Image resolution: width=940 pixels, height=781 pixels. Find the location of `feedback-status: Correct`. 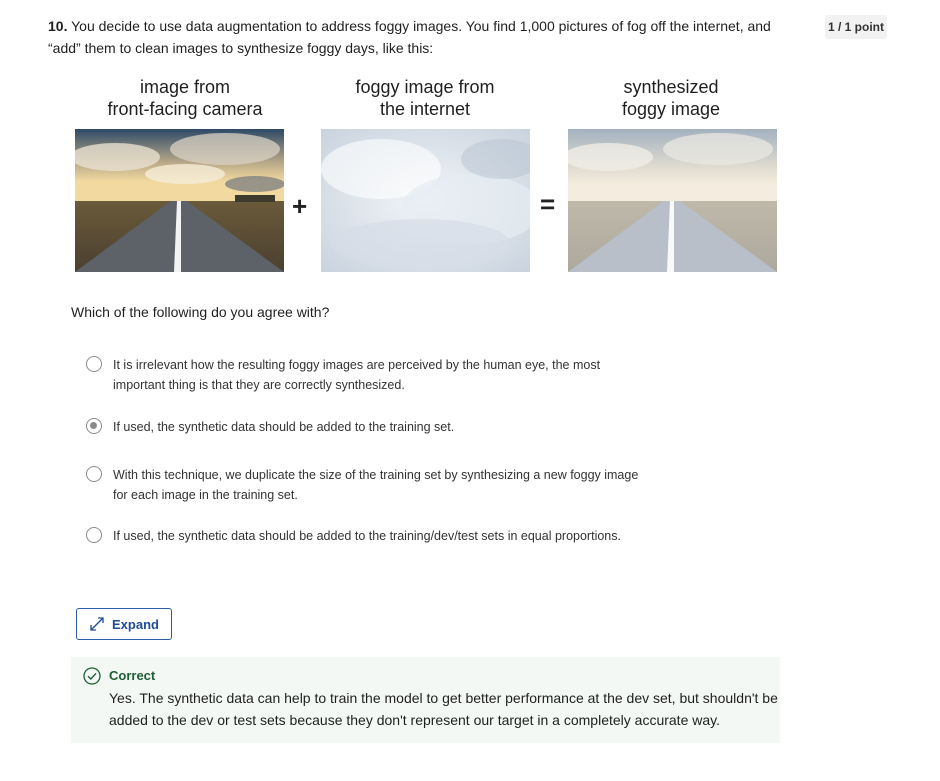

feedback-status: Correct is located at coordinates (132, 675).